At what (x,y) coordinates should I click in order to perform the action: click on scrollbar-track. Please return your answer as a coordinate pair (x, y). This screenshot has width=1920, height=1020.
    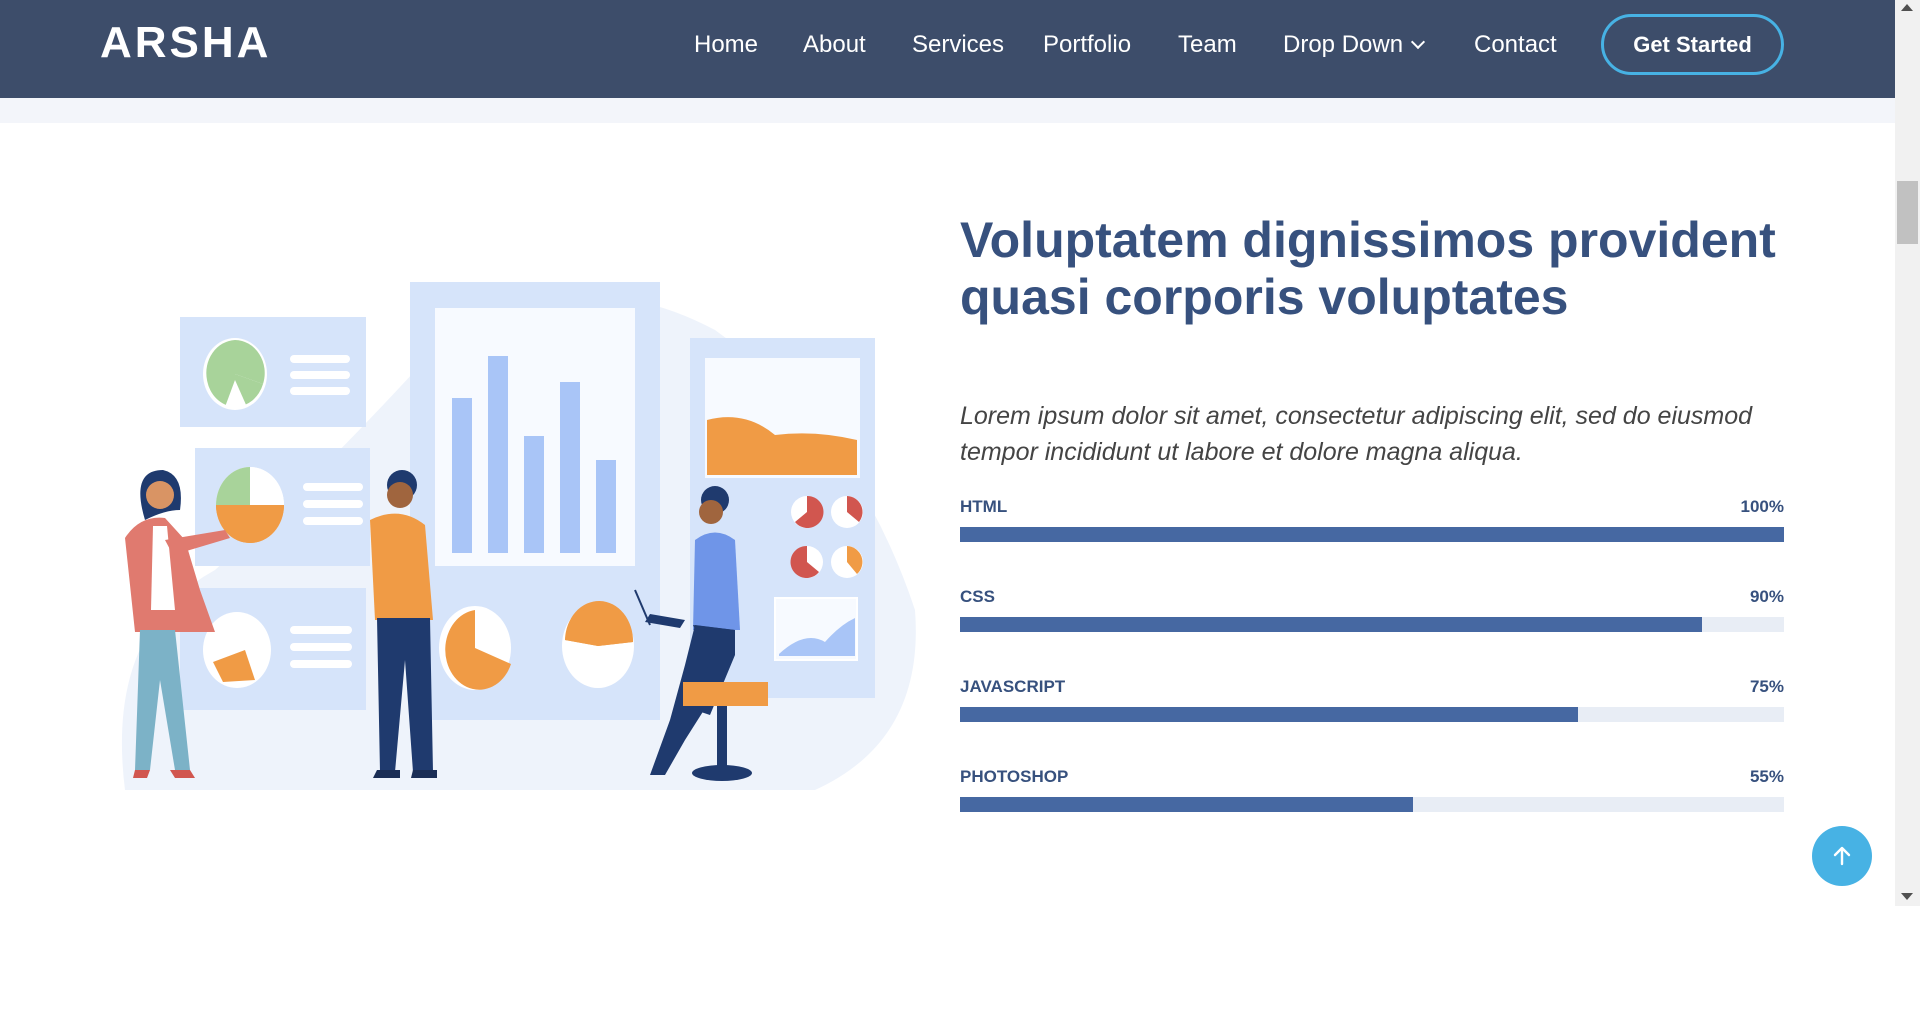
    Looking at the image, I should click on (1907, 453).